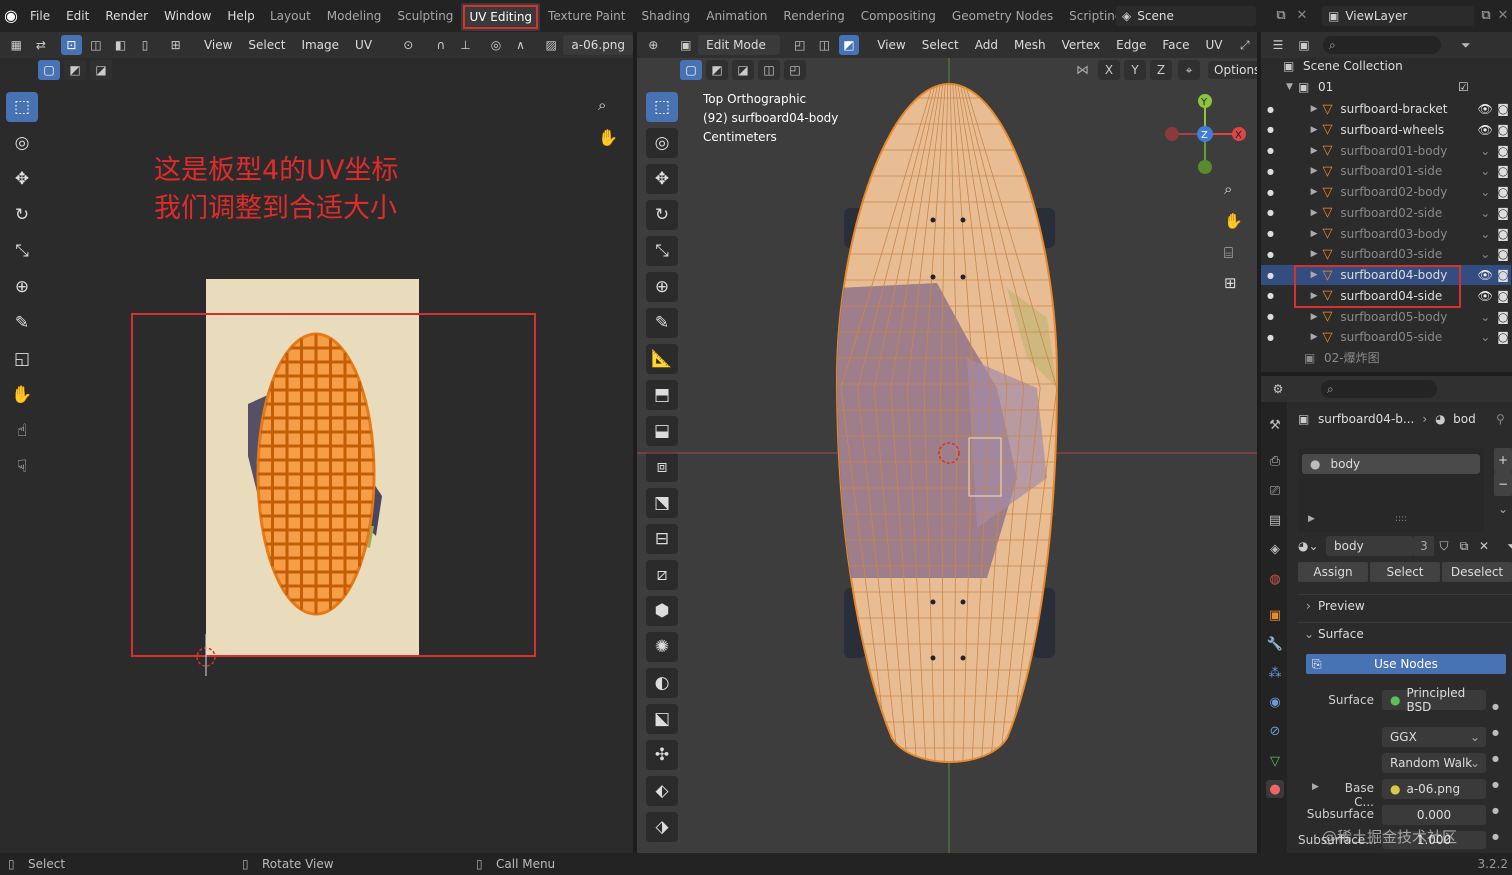 This screenshot has width=1512, height=875. I want to click on image-name-field: a-06.png, so click(598, 45).